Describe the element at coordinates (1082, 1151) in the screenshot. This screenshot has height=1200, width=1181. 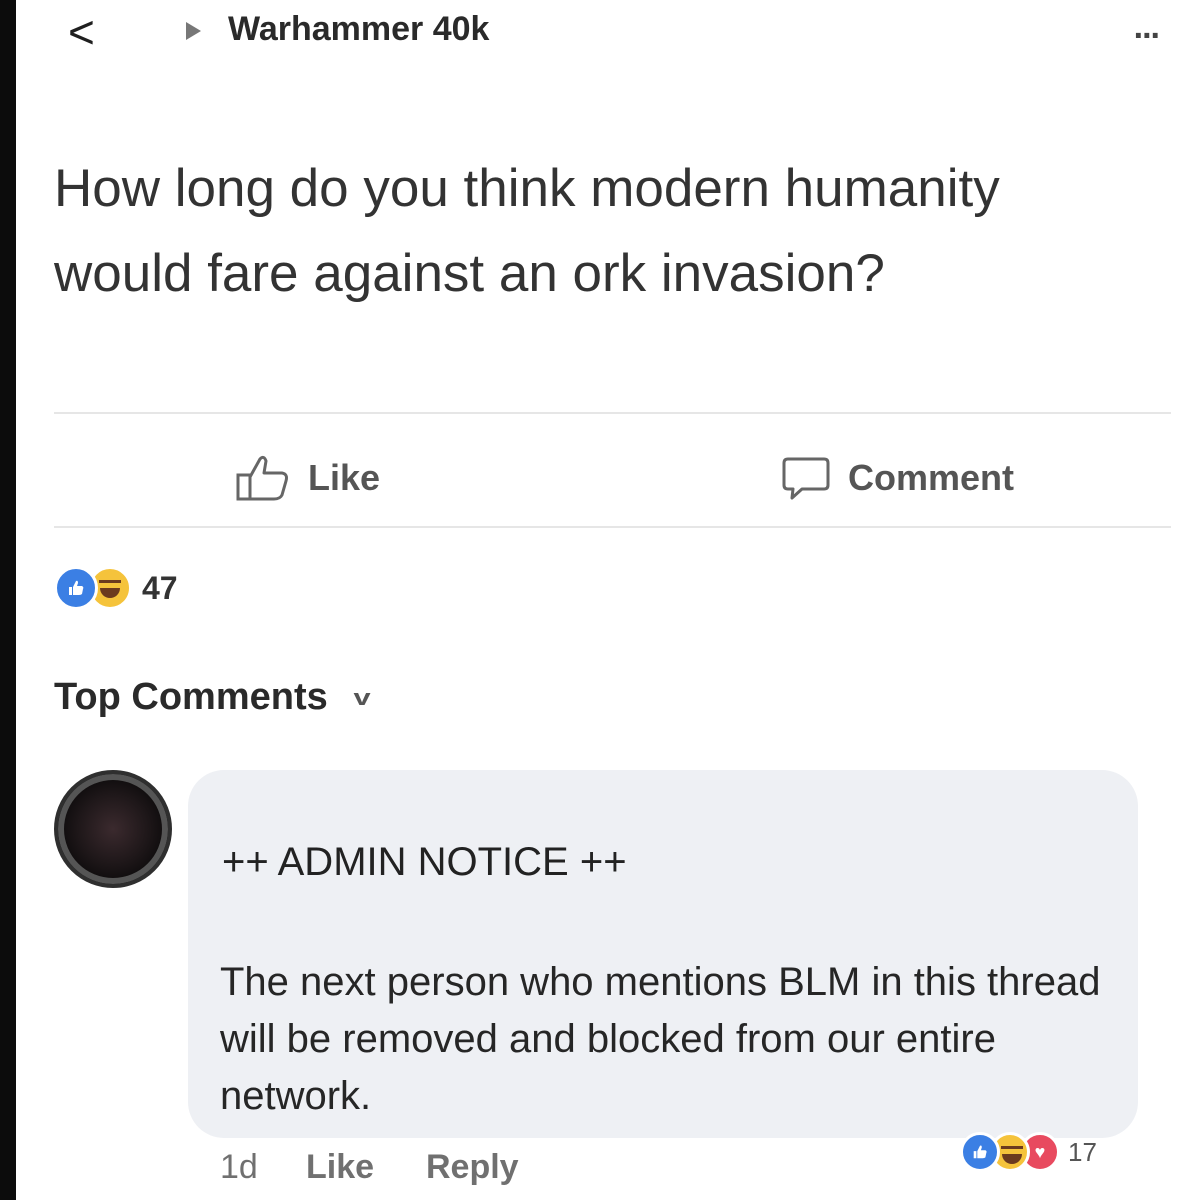
I see `comment-reaction-count: 17` at that location.